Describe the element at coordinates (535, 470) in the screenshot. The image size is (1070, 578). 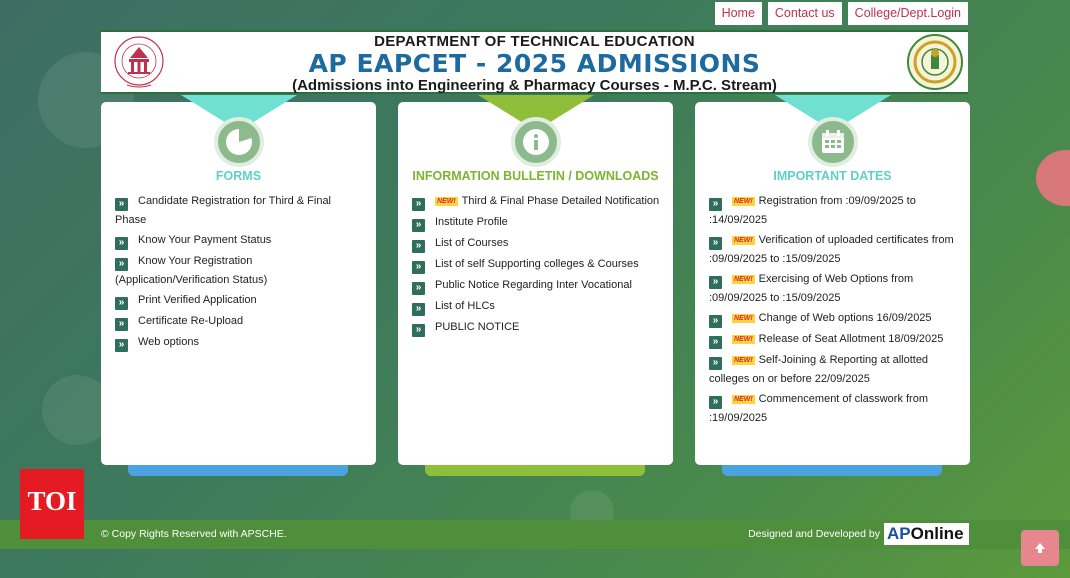
I see `info-card-bottom-bar` at that location.